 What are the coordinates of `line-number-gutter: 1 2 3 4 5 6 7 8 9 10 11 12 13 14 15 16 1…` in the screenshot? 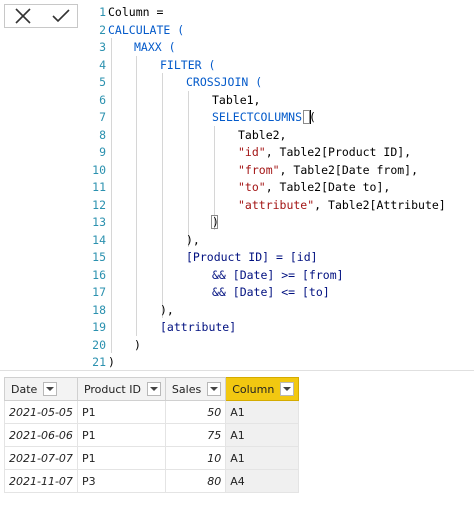 It's located at (95, 185).